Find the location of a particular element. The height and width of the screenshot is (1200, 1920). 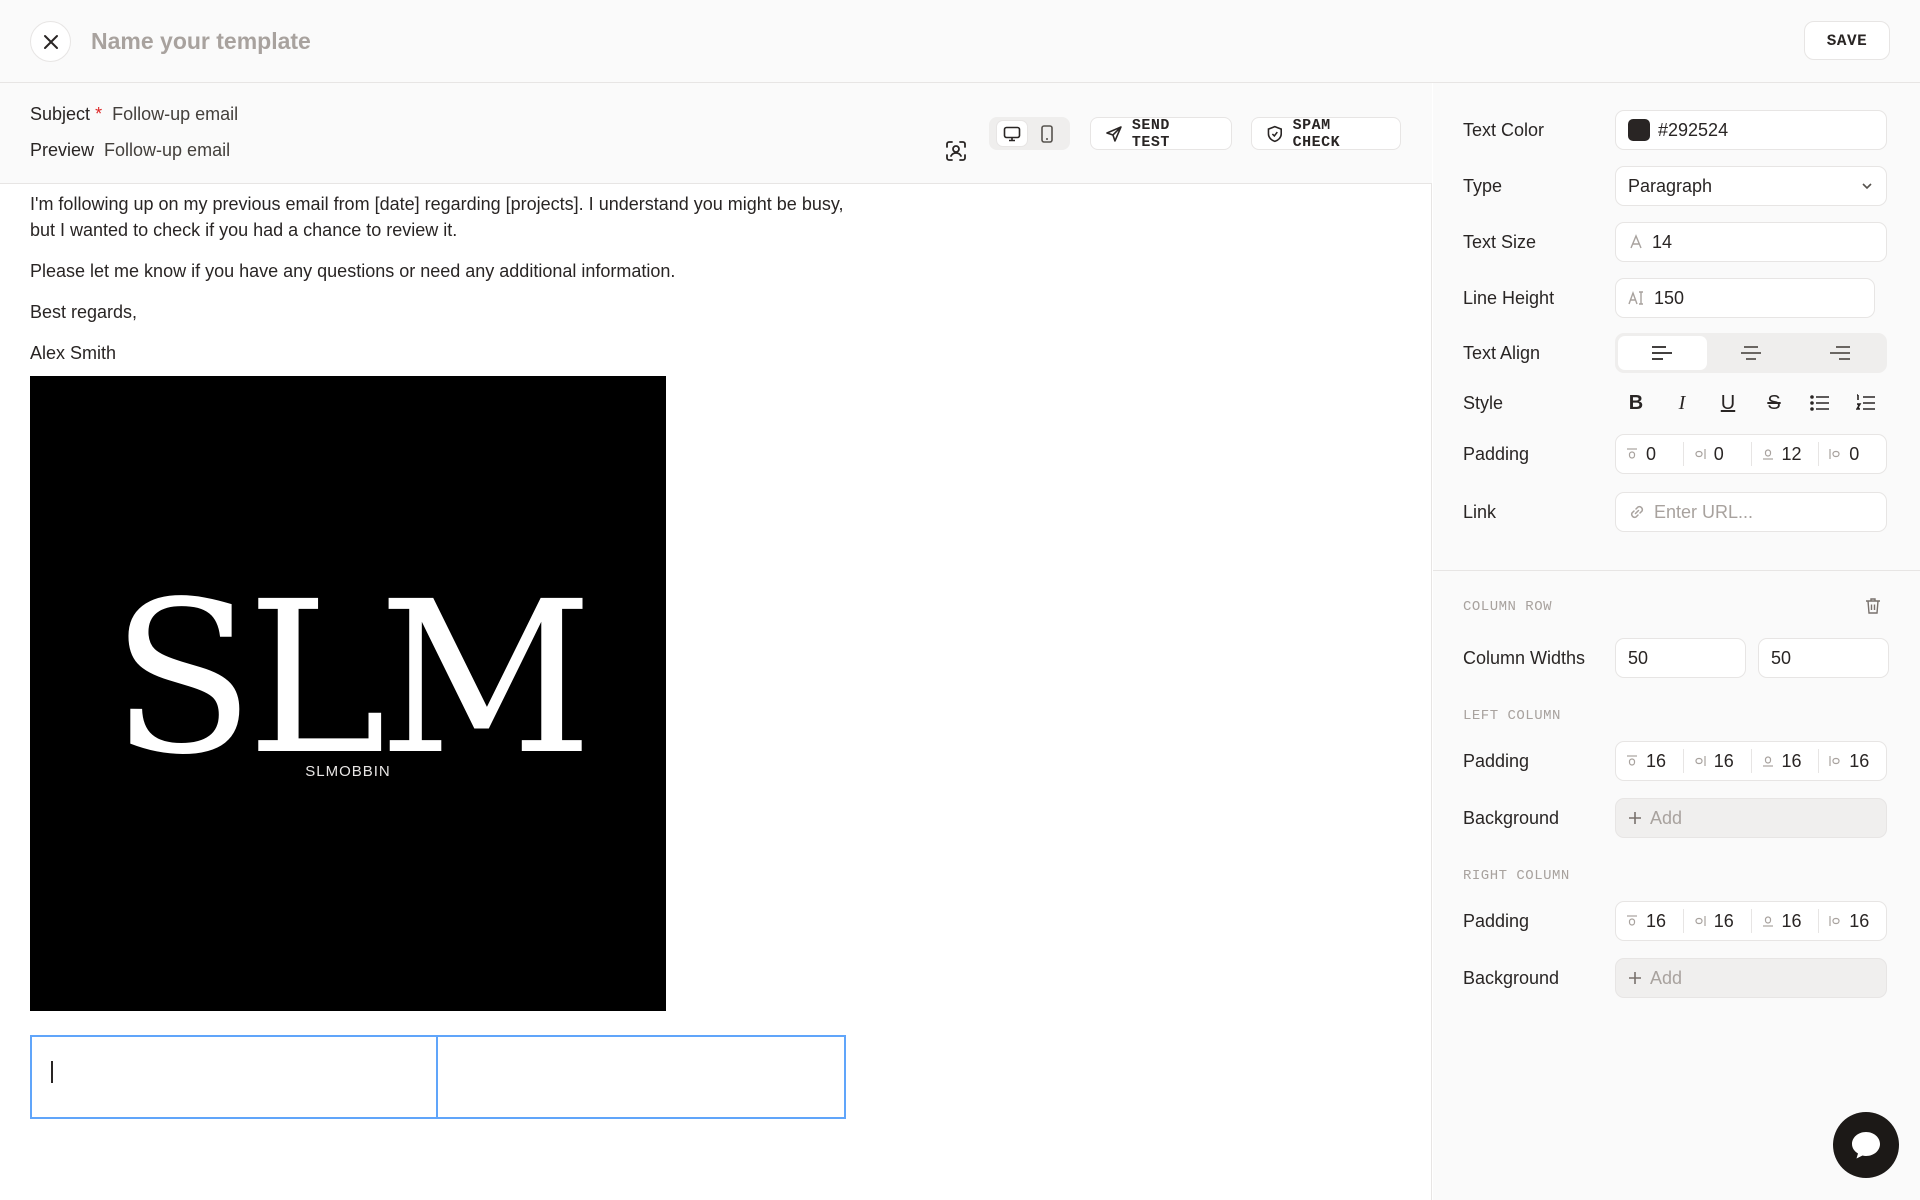

desktop-view-button is located at coordinates (1012, 133).